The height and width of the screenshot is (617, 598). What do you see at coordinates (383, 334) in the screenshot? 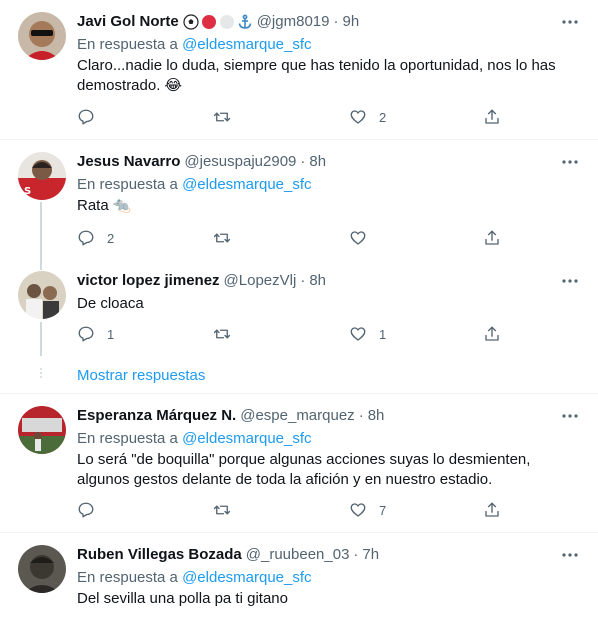
I see `like-count: 1` at bounding box center [383, 334].